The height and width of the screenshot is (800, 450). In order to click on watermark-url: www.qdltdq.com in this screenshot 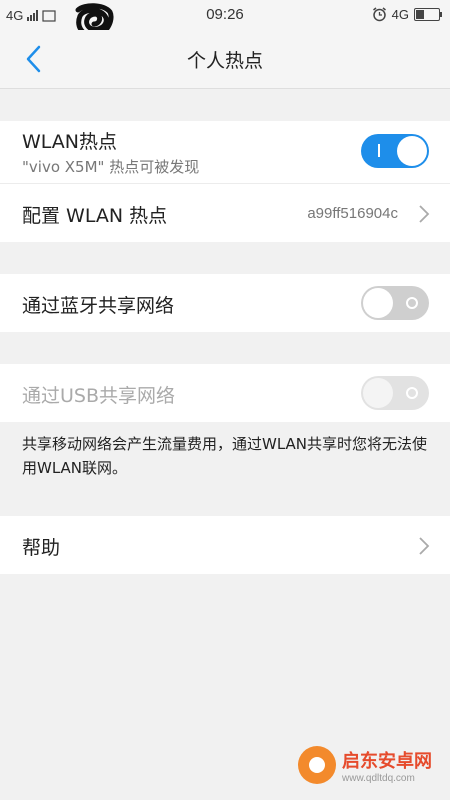, I will do `click(378, 778)`.